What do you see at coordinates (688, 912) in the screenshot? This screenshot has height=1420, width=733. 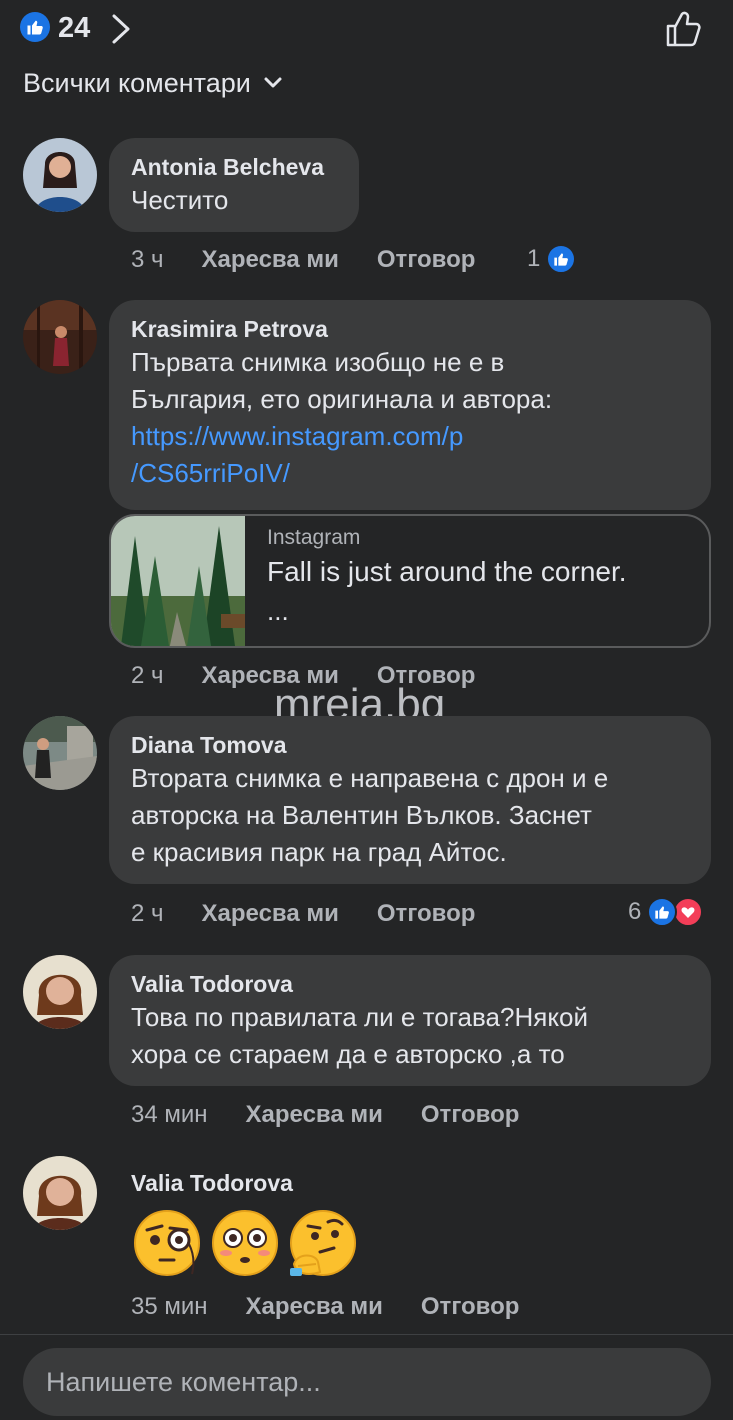 I see `love-icon` at bounding box center [688, 912].